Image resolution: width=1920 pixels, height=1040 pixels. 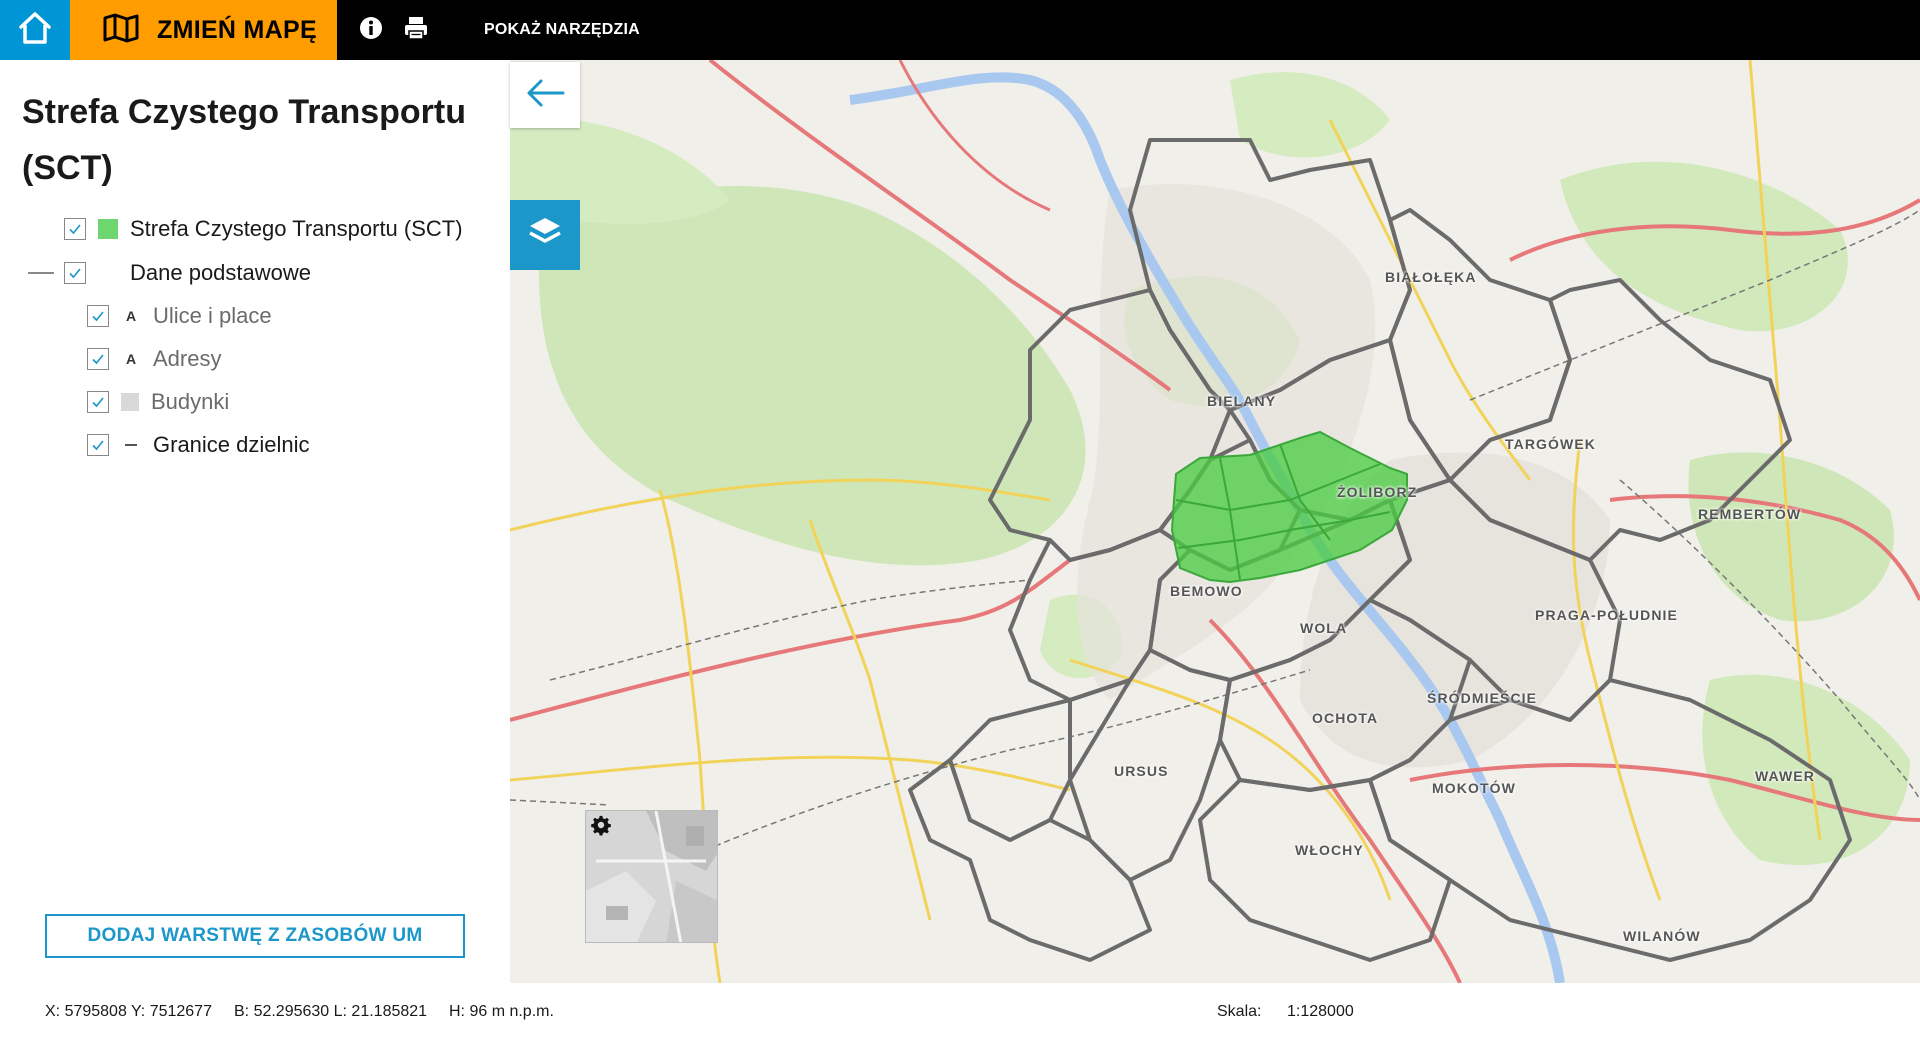 I want to click on home-button, so click(x=35, y=30).